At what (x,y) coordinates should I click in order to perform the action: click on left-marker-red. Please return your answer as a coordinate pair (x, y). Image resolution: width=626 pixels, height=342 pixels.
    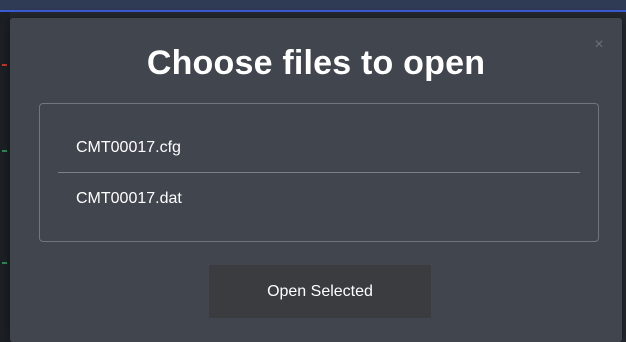
    Looking at the image, I should click on (4, 65).